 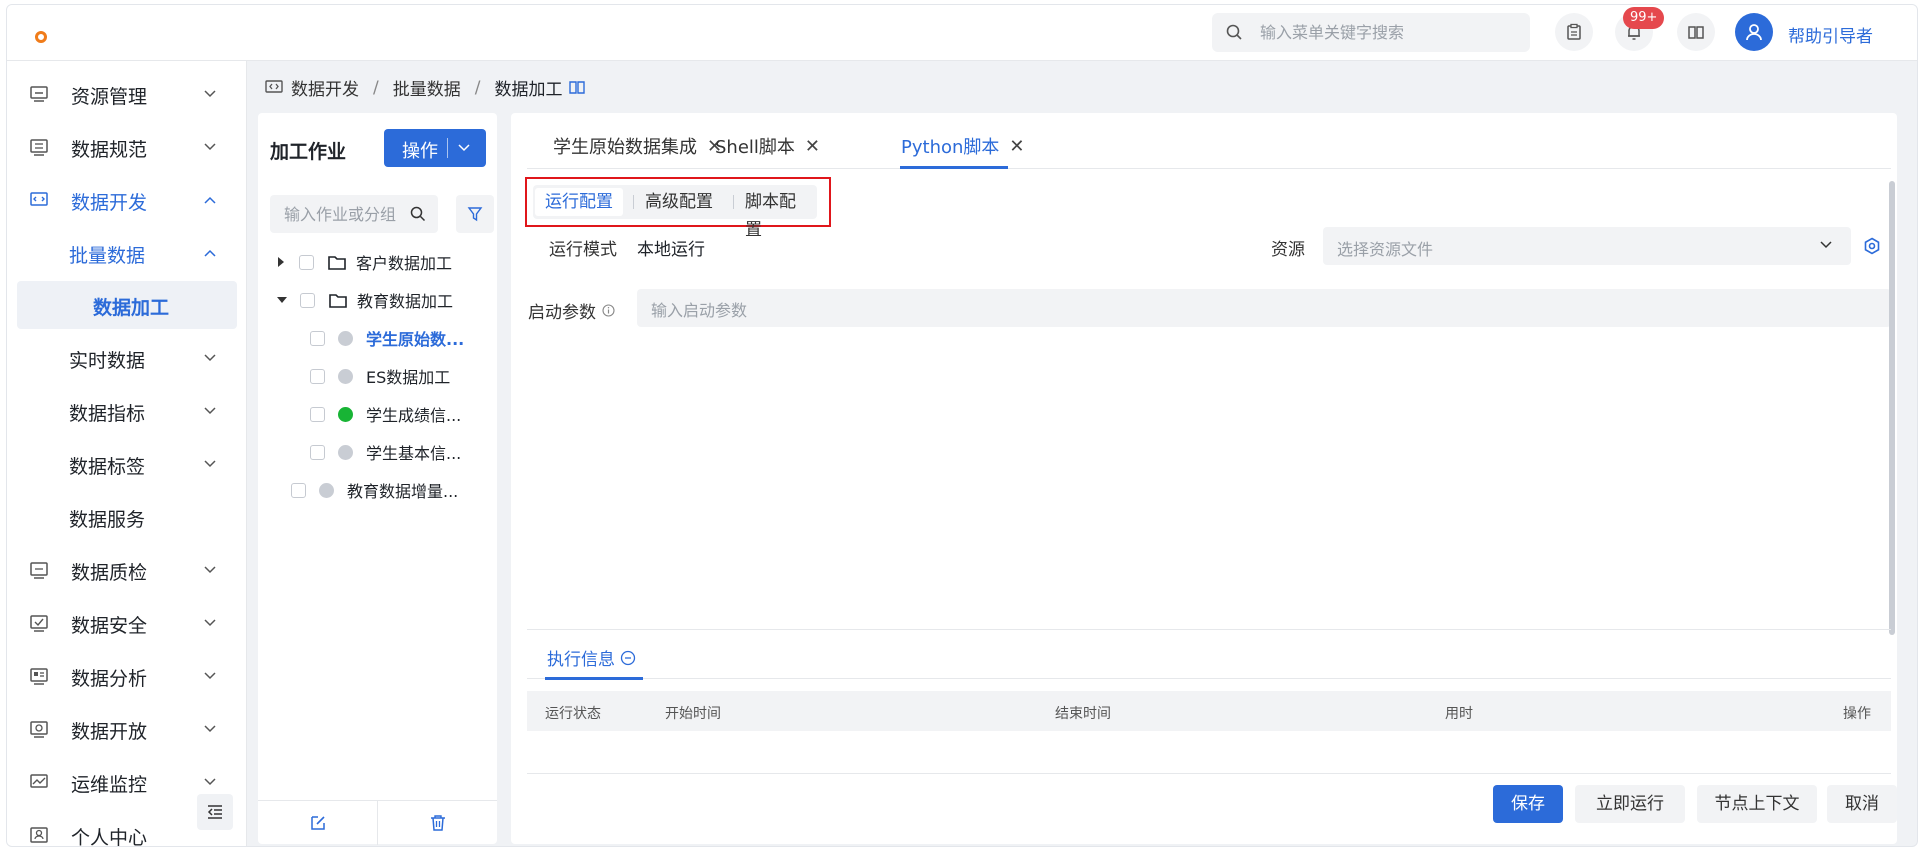 What do you see at coordinates (364, 300) in the screenshot?
I see `tree-folder: 教育数据加工` at bounding box center [364, 300].